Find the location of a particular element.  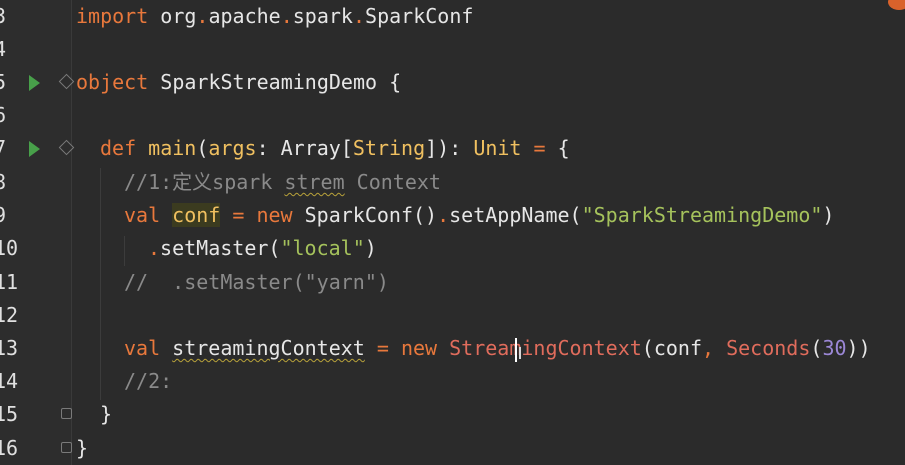

code-token: SparkStreamingDemo { is located at coordinates (281, 82).